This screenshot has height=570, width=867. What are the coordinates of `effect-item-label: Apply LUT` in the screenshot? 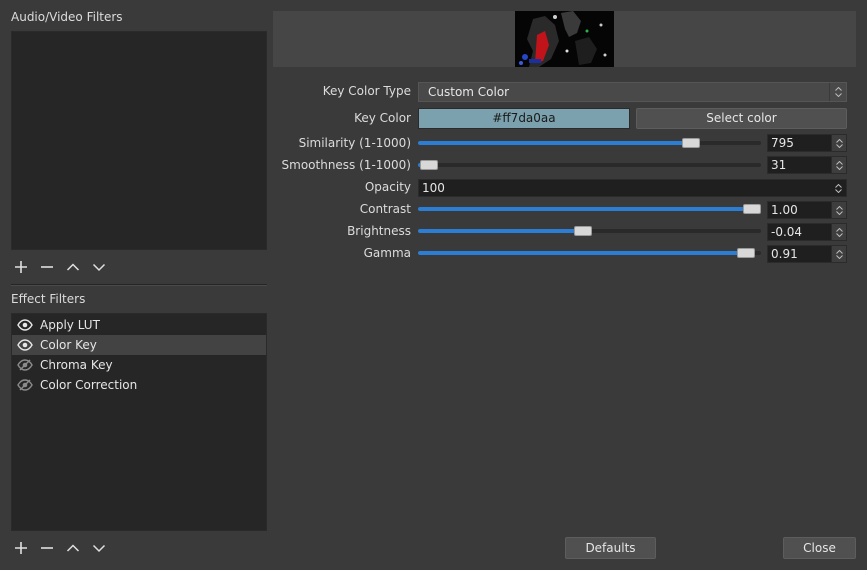 It's located at (70, 325).